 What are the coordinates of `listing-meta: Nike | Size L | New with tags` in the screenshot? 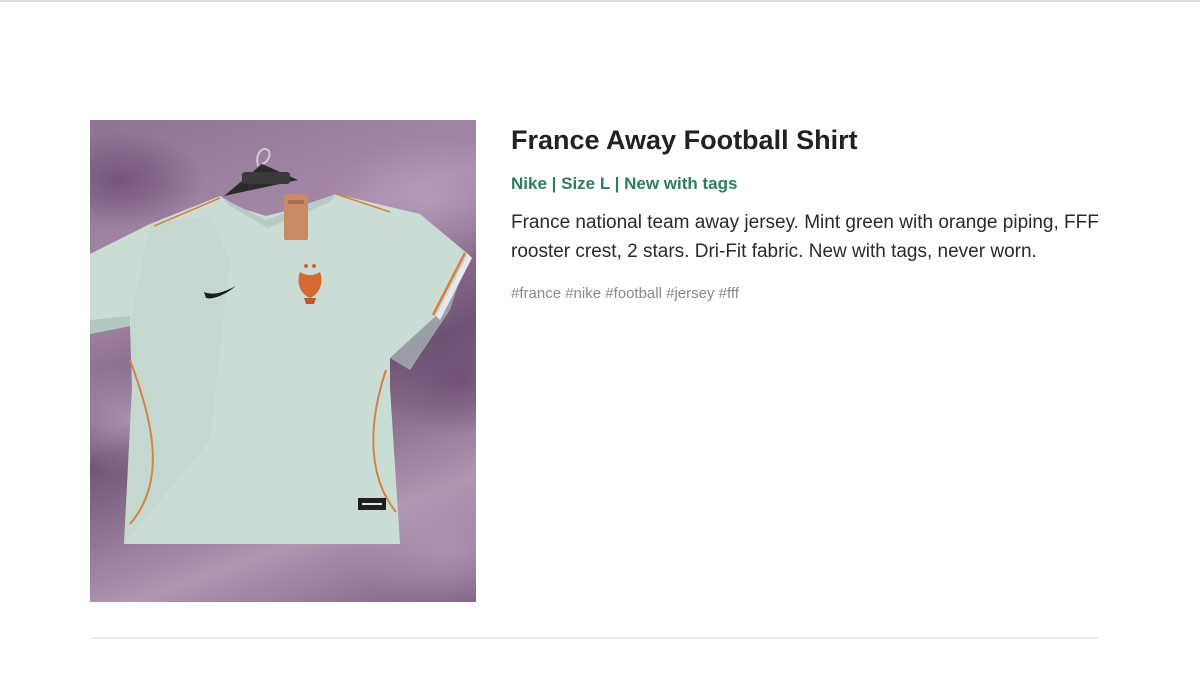 It's located at (624, 183).